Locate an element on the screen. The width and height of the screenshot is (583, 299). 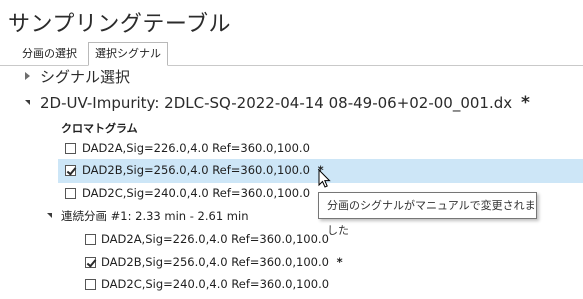
tab-fraction-selection: 分画の選択 is located at coordinates (49, 54).